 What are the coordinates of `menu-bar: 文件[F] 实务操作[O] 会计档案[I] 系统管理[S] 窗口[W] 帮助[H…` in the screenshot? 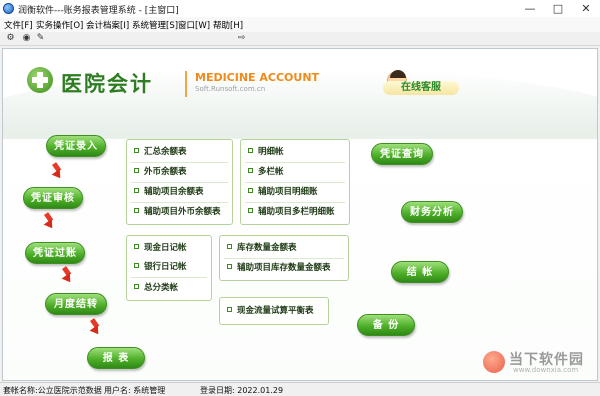 It's located at (300, 24).